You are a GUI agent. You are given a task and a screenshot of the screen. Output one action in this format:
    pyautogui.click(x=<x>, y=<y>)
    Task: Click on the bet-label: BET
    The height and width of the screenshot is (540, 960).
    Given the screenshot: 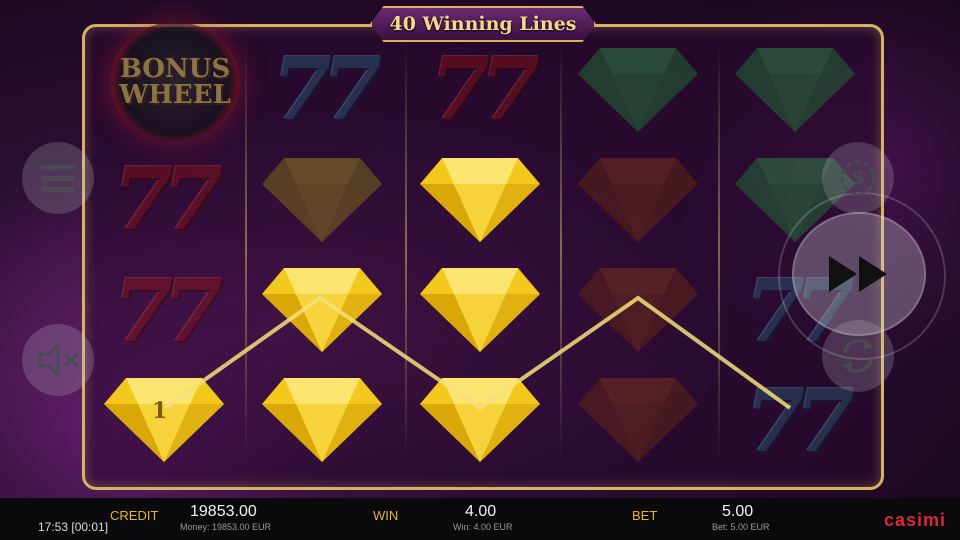 What is the action you would take?
    pyautogui.click(x=645, y=515)
    